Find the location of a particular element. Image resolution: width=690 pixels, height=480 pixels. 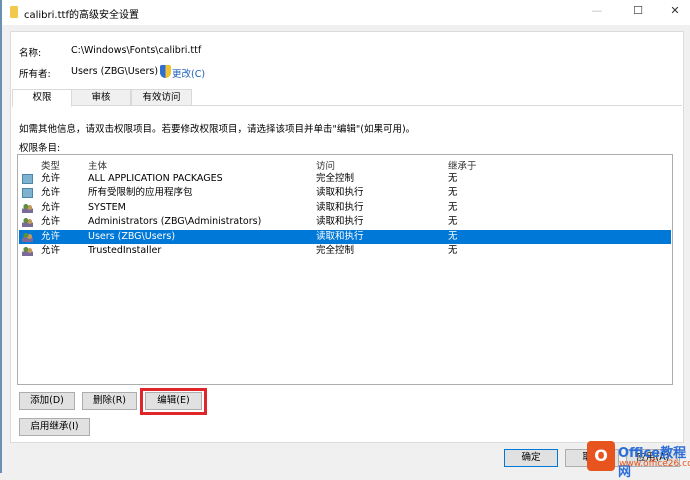

enable-inheritance-button: 启用继承(I) is located at coordinates (54, 427).